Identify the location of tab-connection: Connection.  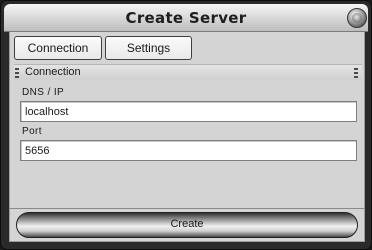
(58, 48).